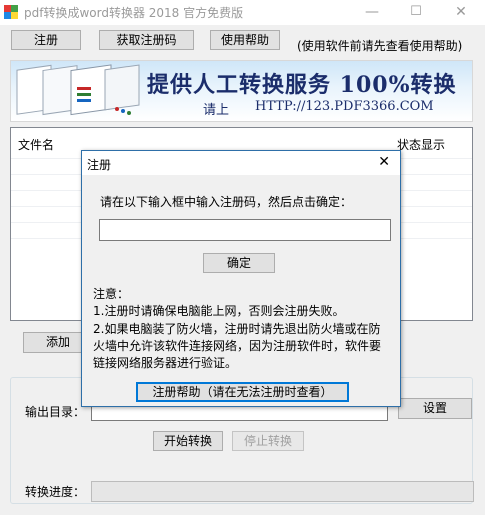 This screenshot has height=515, width=485. What do you see at coordinates (78, 90) in the screenshot?
I see `whiteboard-icon` at bounding box center [78, 90].